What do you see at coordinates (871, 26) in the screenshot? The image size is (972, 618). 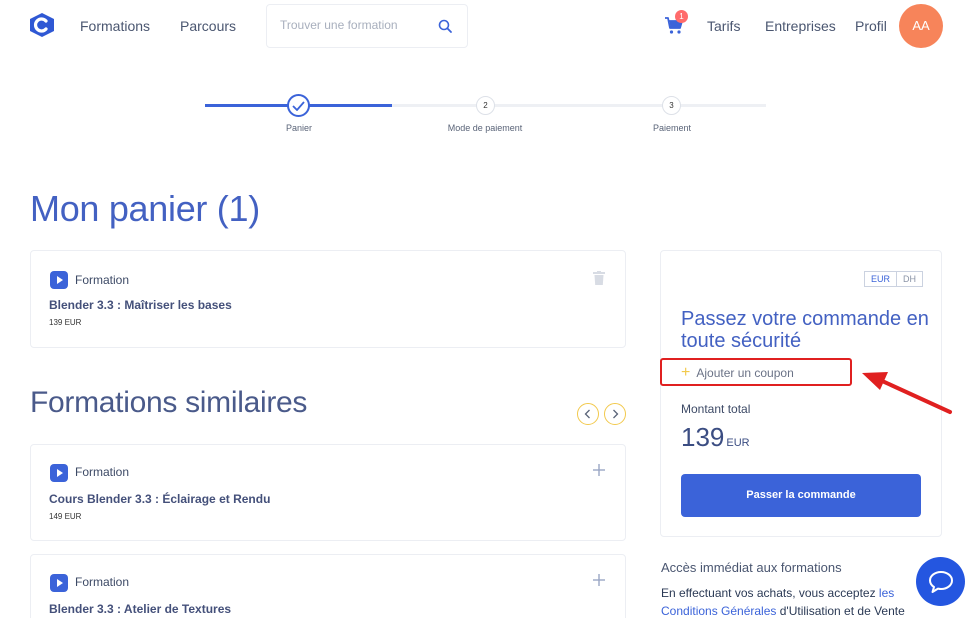 I see `nav-profil: Profil` at bounding box center [871, 26].